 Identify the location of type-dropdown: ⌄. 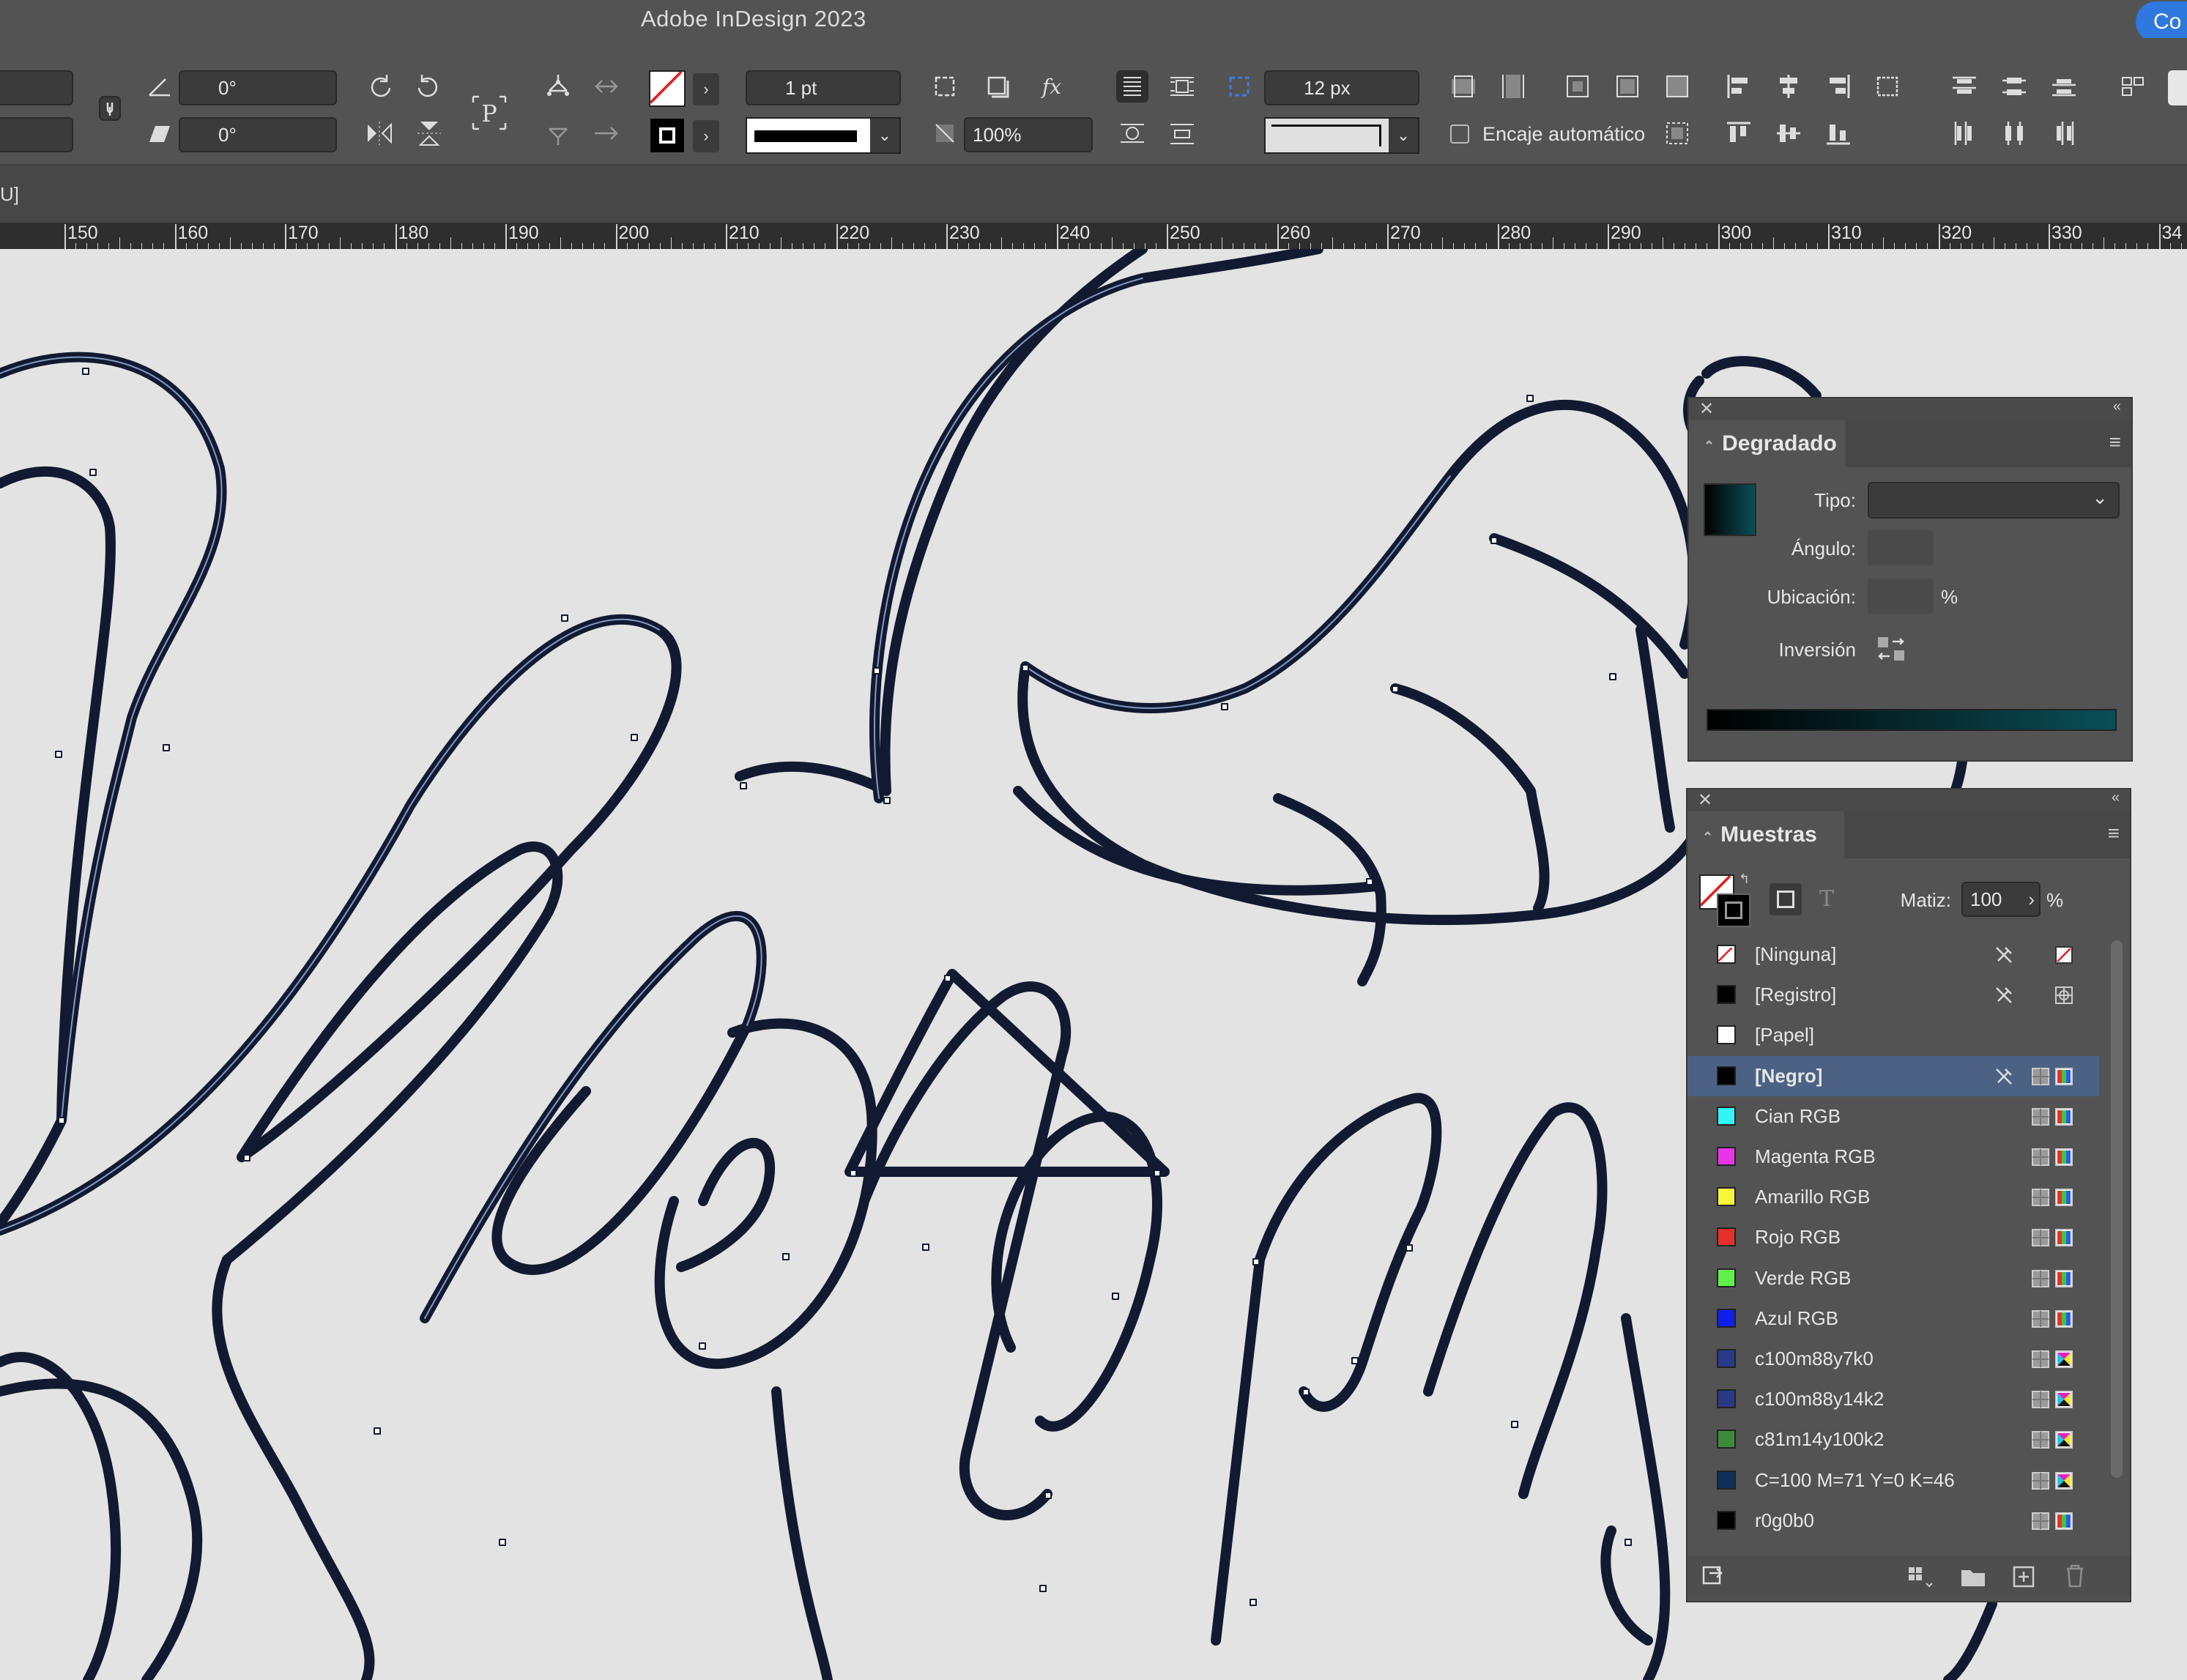
(1994, 500).